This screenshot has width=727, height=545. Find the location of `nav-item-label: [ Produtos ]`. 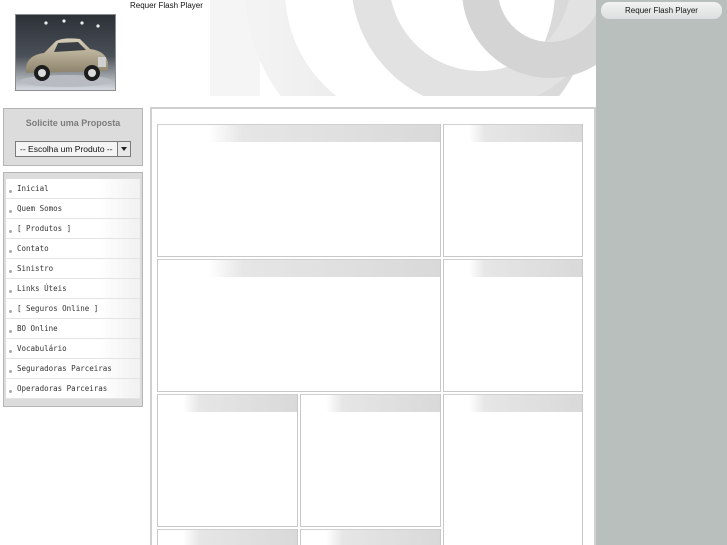

nav-item-label: [ Produtos ] is located at coordinates (44, 228).